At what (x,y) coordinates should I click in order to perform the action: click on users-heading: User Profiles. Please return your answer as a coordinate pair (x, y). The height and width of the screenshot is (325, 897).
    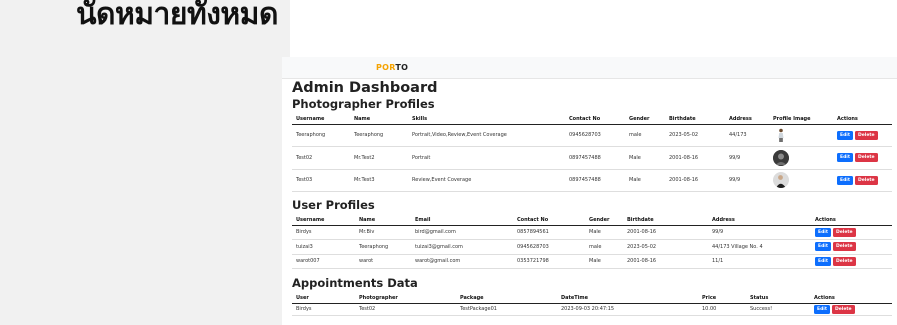
    Looking at the image, I should click on (333, 205).